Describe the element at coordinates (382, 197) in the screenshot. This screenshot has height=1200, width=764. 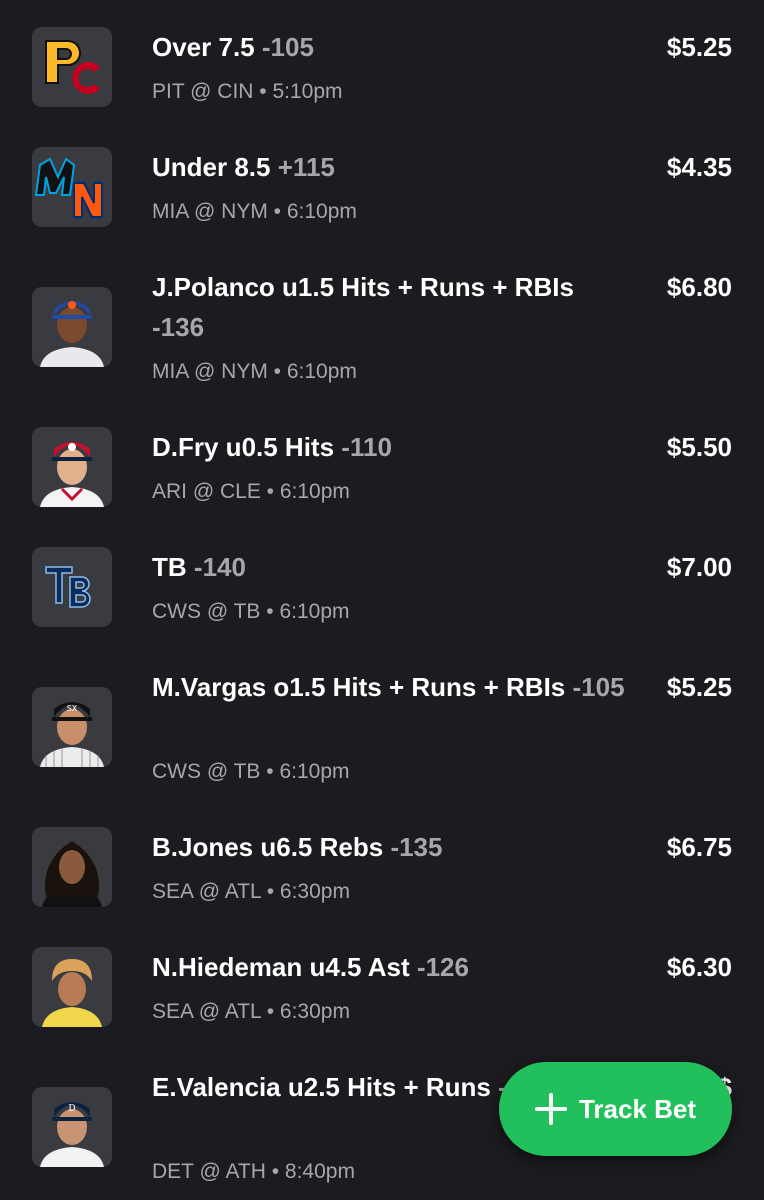
I see `bet-row: Under 8.5 +115 MIA @ NYM • 6:10pm $4.35` at that location.